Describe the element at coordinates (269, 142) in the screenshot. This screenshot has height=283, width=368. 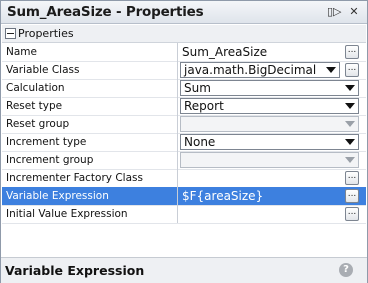
I see `increment-type-dropdown: None` at that location.